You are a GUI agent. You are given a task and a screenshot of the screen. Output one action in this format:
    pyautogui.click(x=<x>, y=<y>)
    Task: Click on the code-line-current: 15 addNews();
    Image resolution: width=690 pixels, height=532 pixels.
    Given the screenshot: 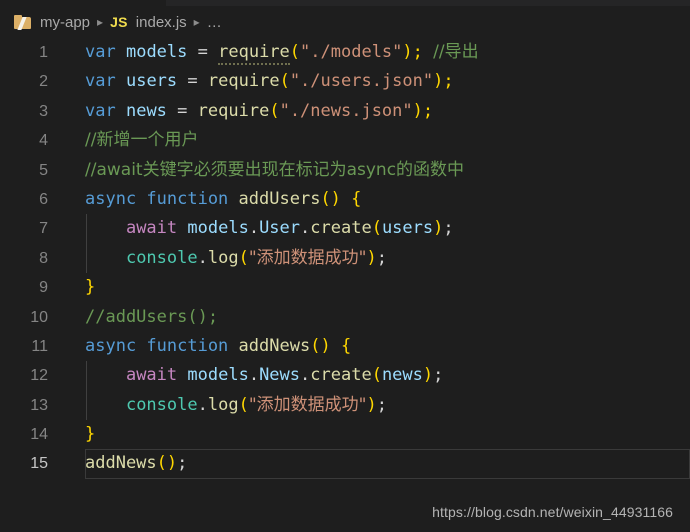 What is the action you would take?
    pyautogui.click(x=345, y=464)
    